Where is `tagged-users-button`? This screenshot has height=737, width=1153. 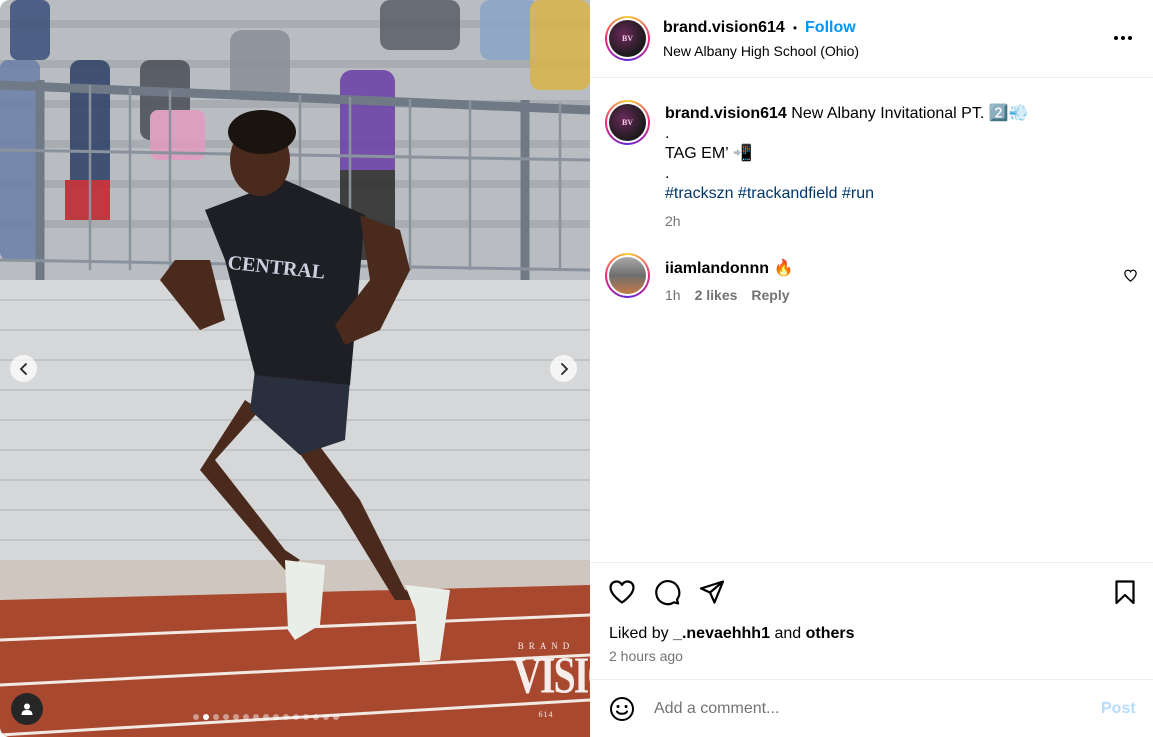 tagged-users-button is located at coordinates (27, 709).